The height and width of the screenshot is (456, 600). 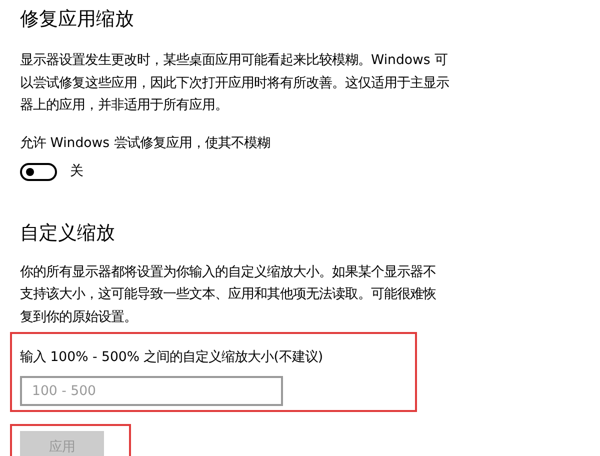 What do you see at coordinates (76, 171) in the screenshot?
I see `toggle-state-text: 关` at bounding box center [76, 171].